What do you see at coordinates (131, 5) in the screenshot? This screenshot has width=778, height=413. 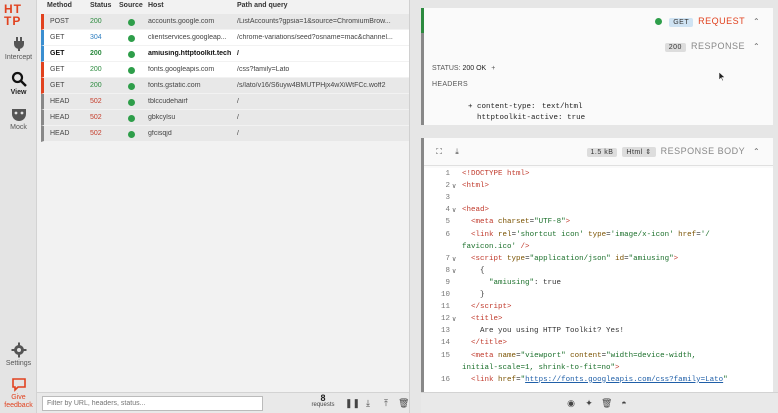 I see `column-header-source: Source` at bounding box center [131, 5].